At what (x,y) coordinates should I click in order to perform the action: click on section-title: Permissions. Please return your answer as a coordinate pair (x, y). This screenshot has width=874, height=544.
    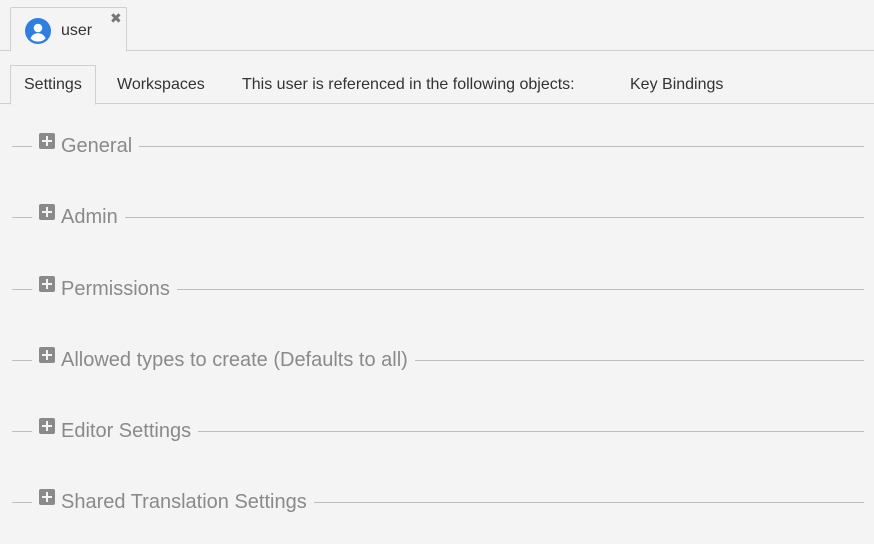
    Looking at the image, I should click on (119, 289).